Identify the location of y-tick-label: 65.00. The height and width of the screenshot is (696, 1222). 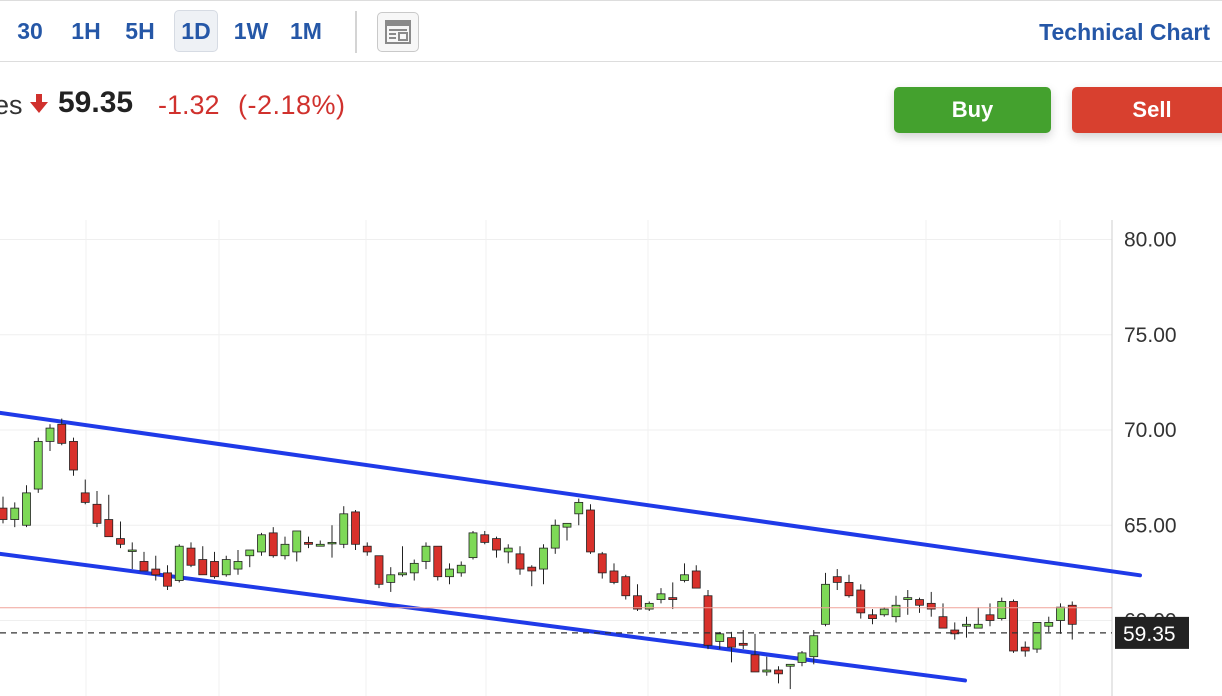
(1150, 525).